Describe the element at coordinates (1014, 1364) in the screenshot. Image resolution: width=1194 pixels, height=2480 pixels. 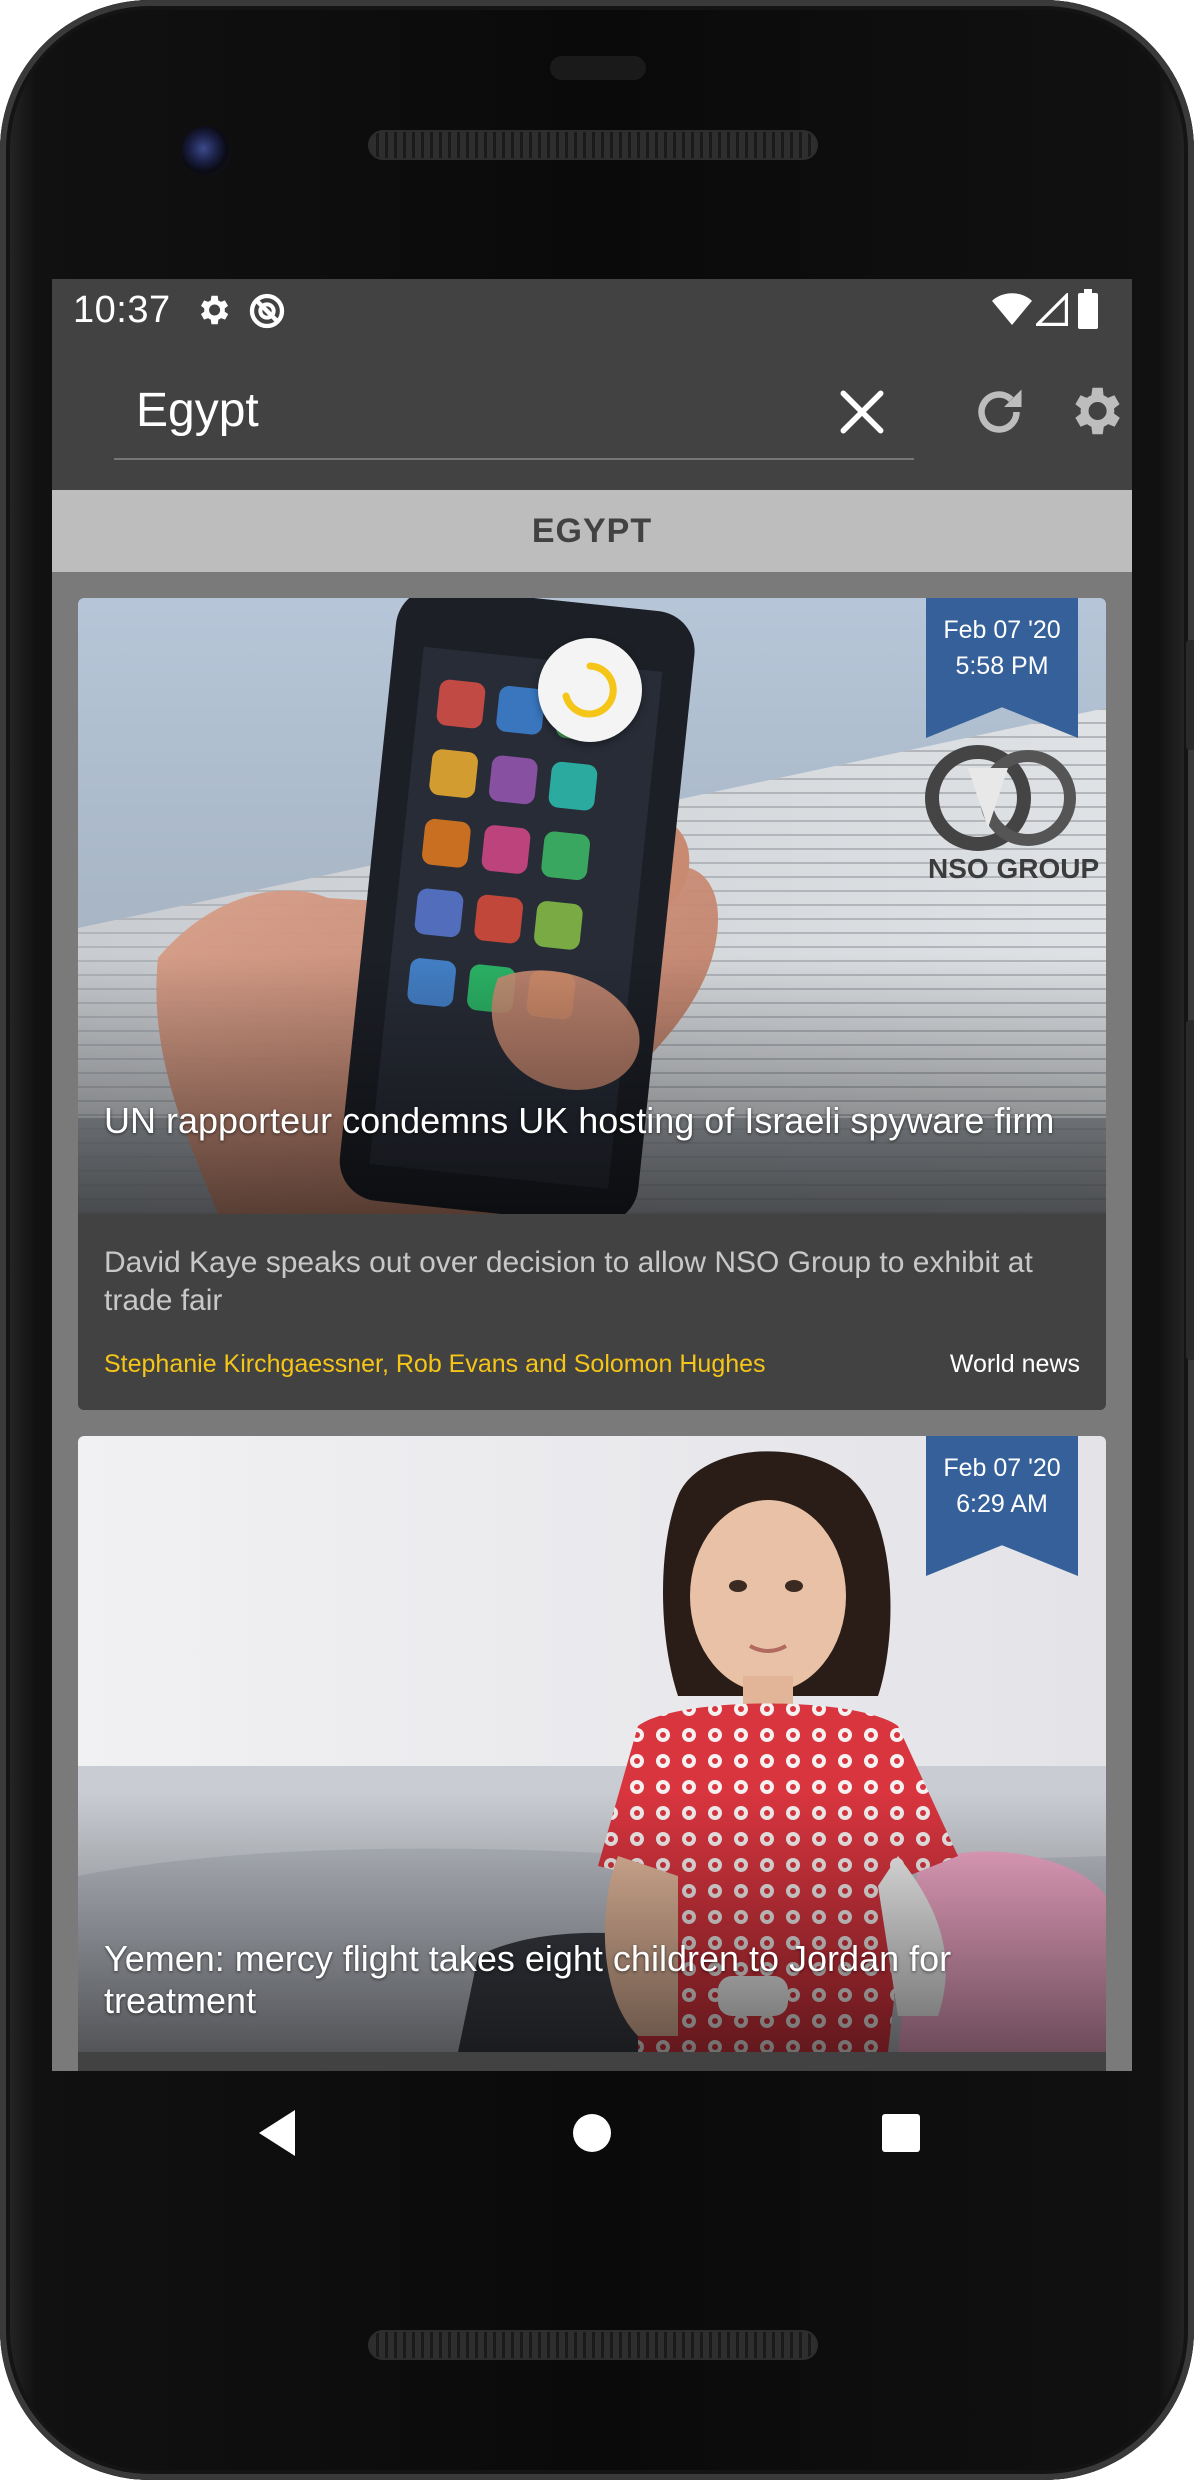
I see `article-category: World news` at that location.